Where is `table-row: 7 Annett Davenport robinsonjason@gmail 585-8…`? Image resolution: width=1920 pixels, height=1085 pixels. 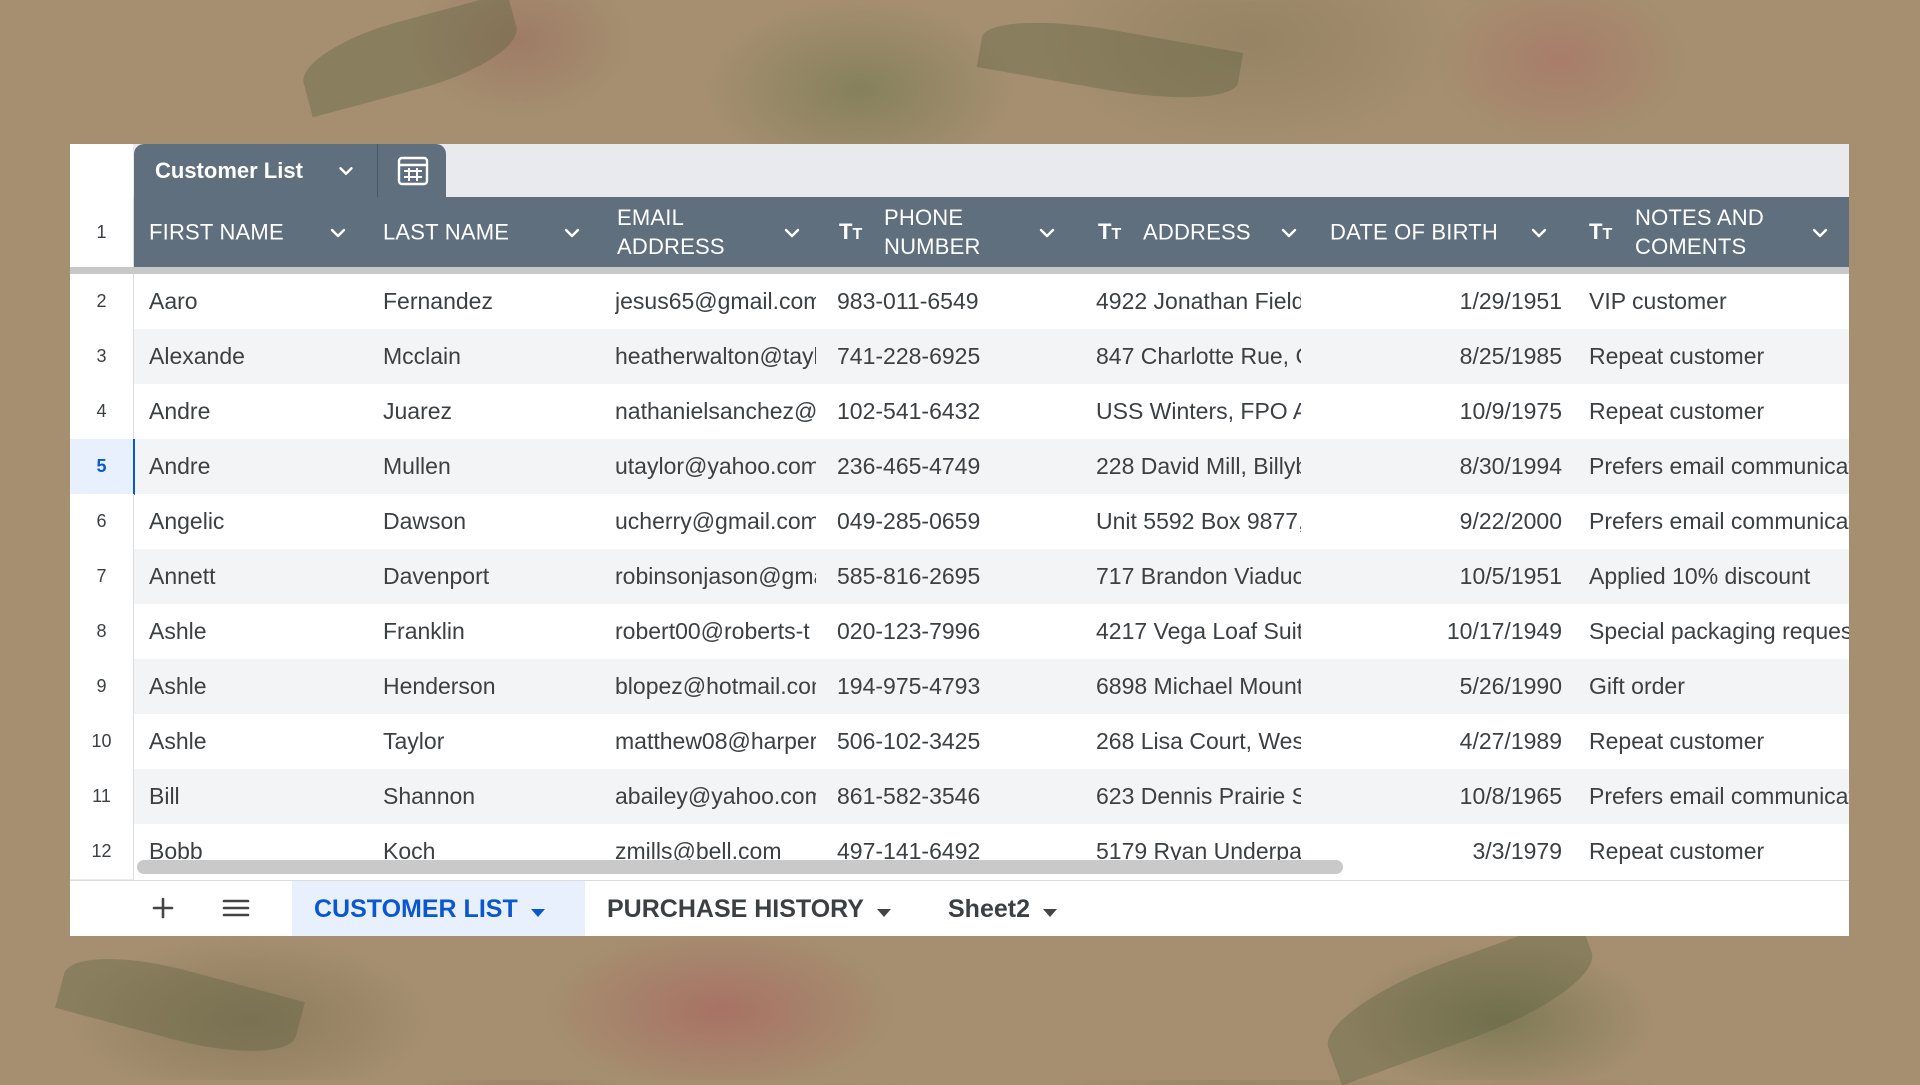
table-row: 7 Annett Davenport robinsonjason@gmail 585-8… is located at coordinates (959, 577).